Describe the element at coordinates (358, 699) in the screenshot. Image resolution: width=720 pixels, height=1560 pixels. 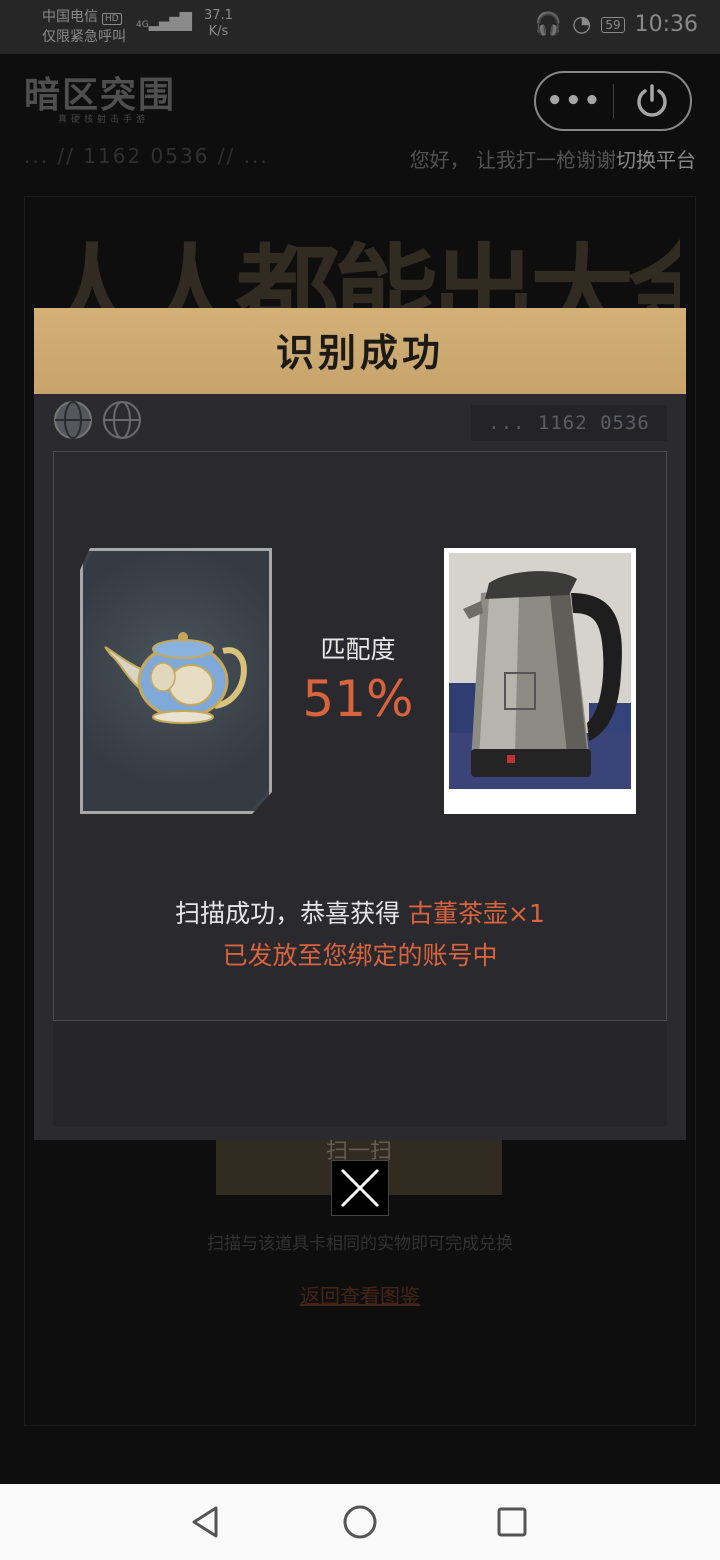
I see `match-value: 51%` at that location.